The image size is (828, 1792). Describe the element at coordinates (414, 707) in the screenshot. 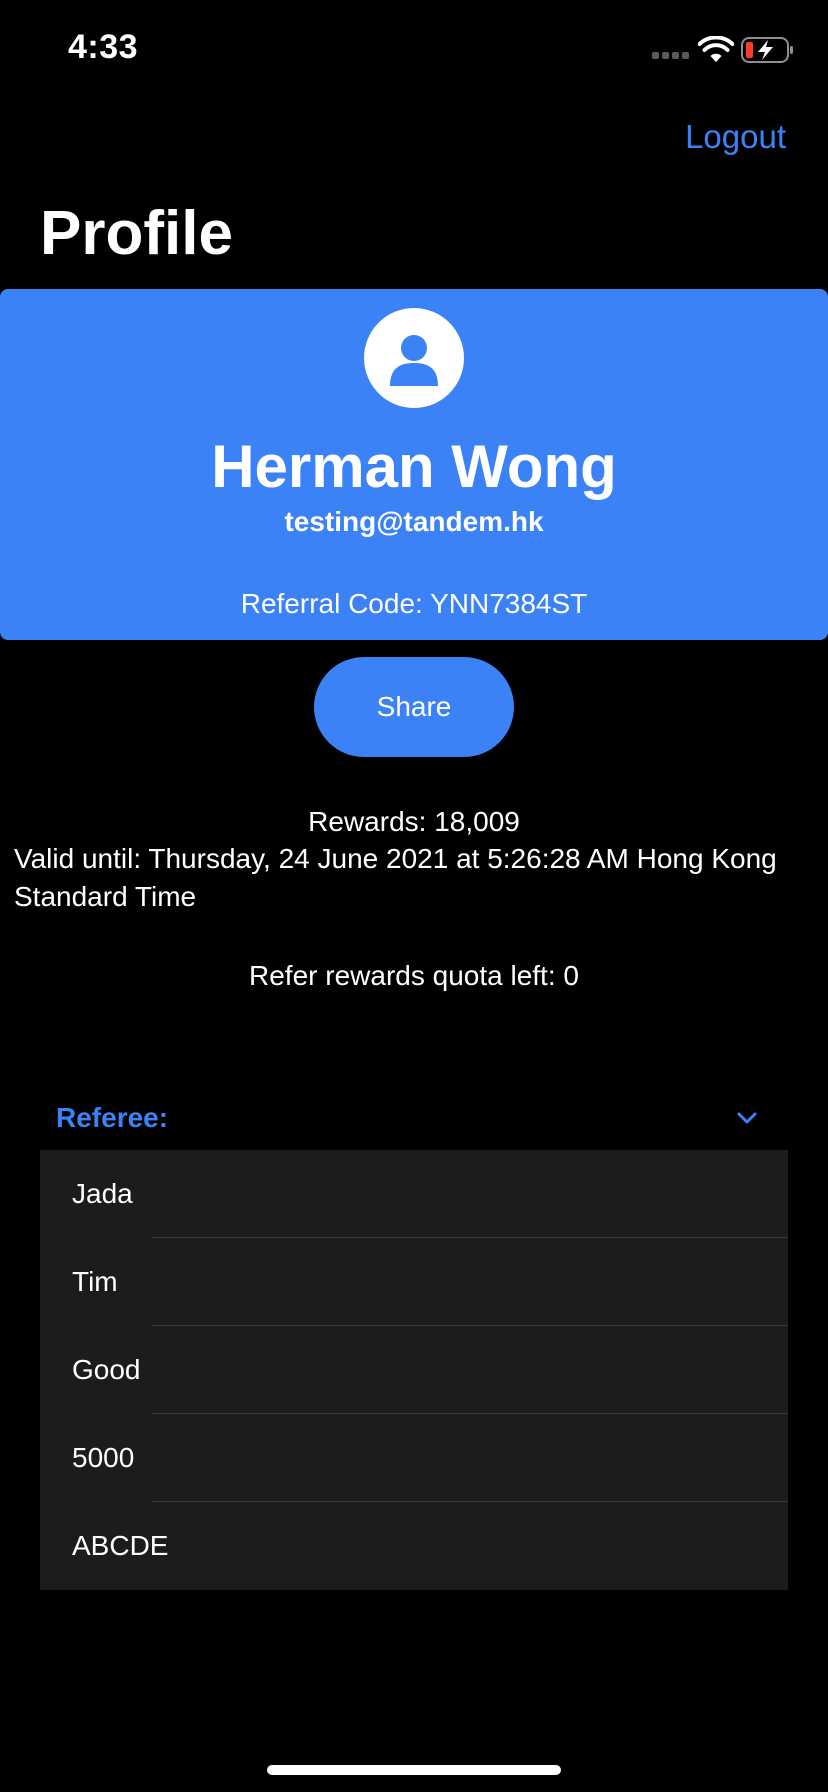

I see `share-button: Share` at that location.